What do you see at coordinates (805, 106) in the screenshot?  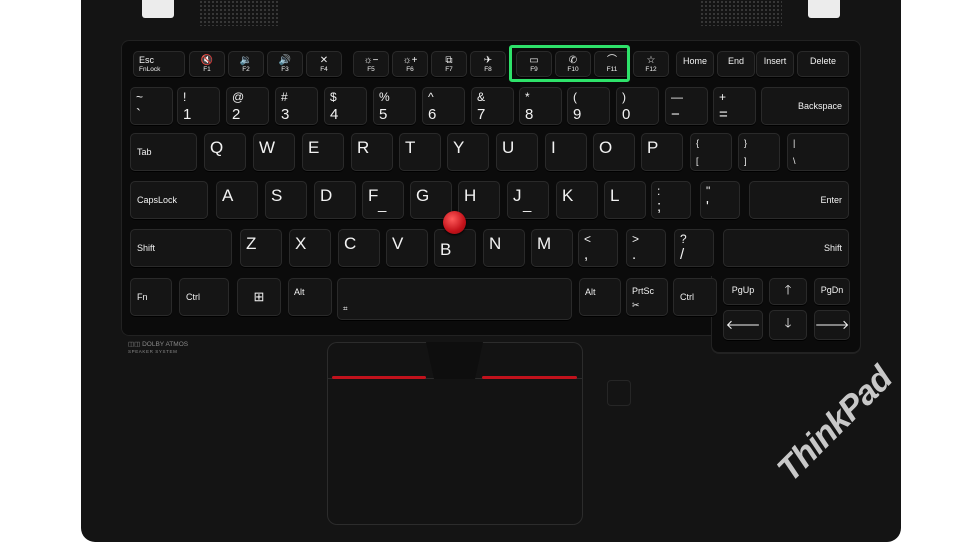 I see `backspace-key: Backspace` at bounding box center [805, 106].